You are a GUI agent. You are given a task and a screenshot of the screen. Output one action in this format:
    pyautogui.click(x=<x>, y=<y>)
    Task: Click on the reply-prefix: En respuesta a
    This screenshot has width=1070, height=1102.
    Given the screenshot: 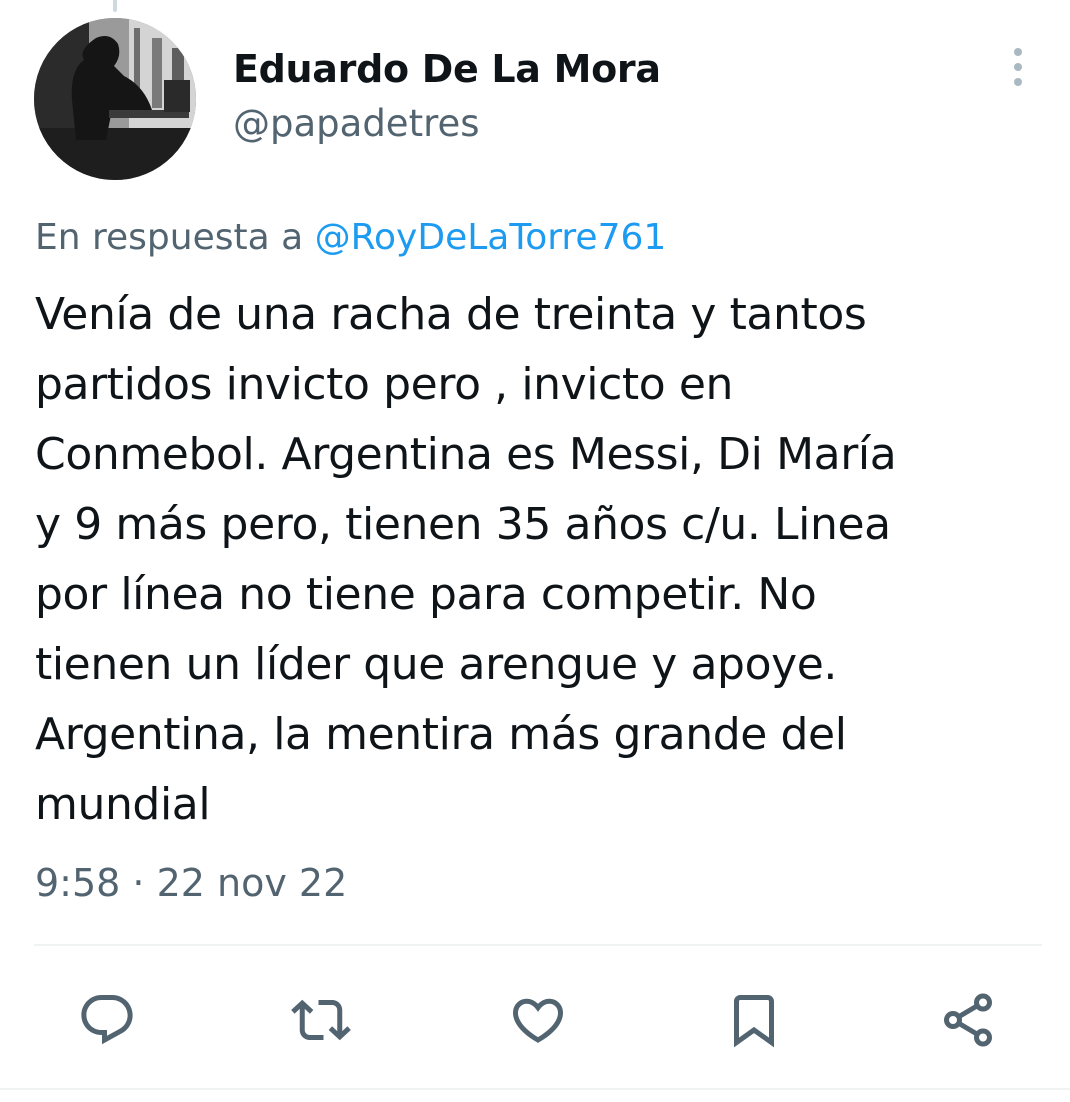 What is the action you would take?
    pyautogui.click(x=169, y=237)
    